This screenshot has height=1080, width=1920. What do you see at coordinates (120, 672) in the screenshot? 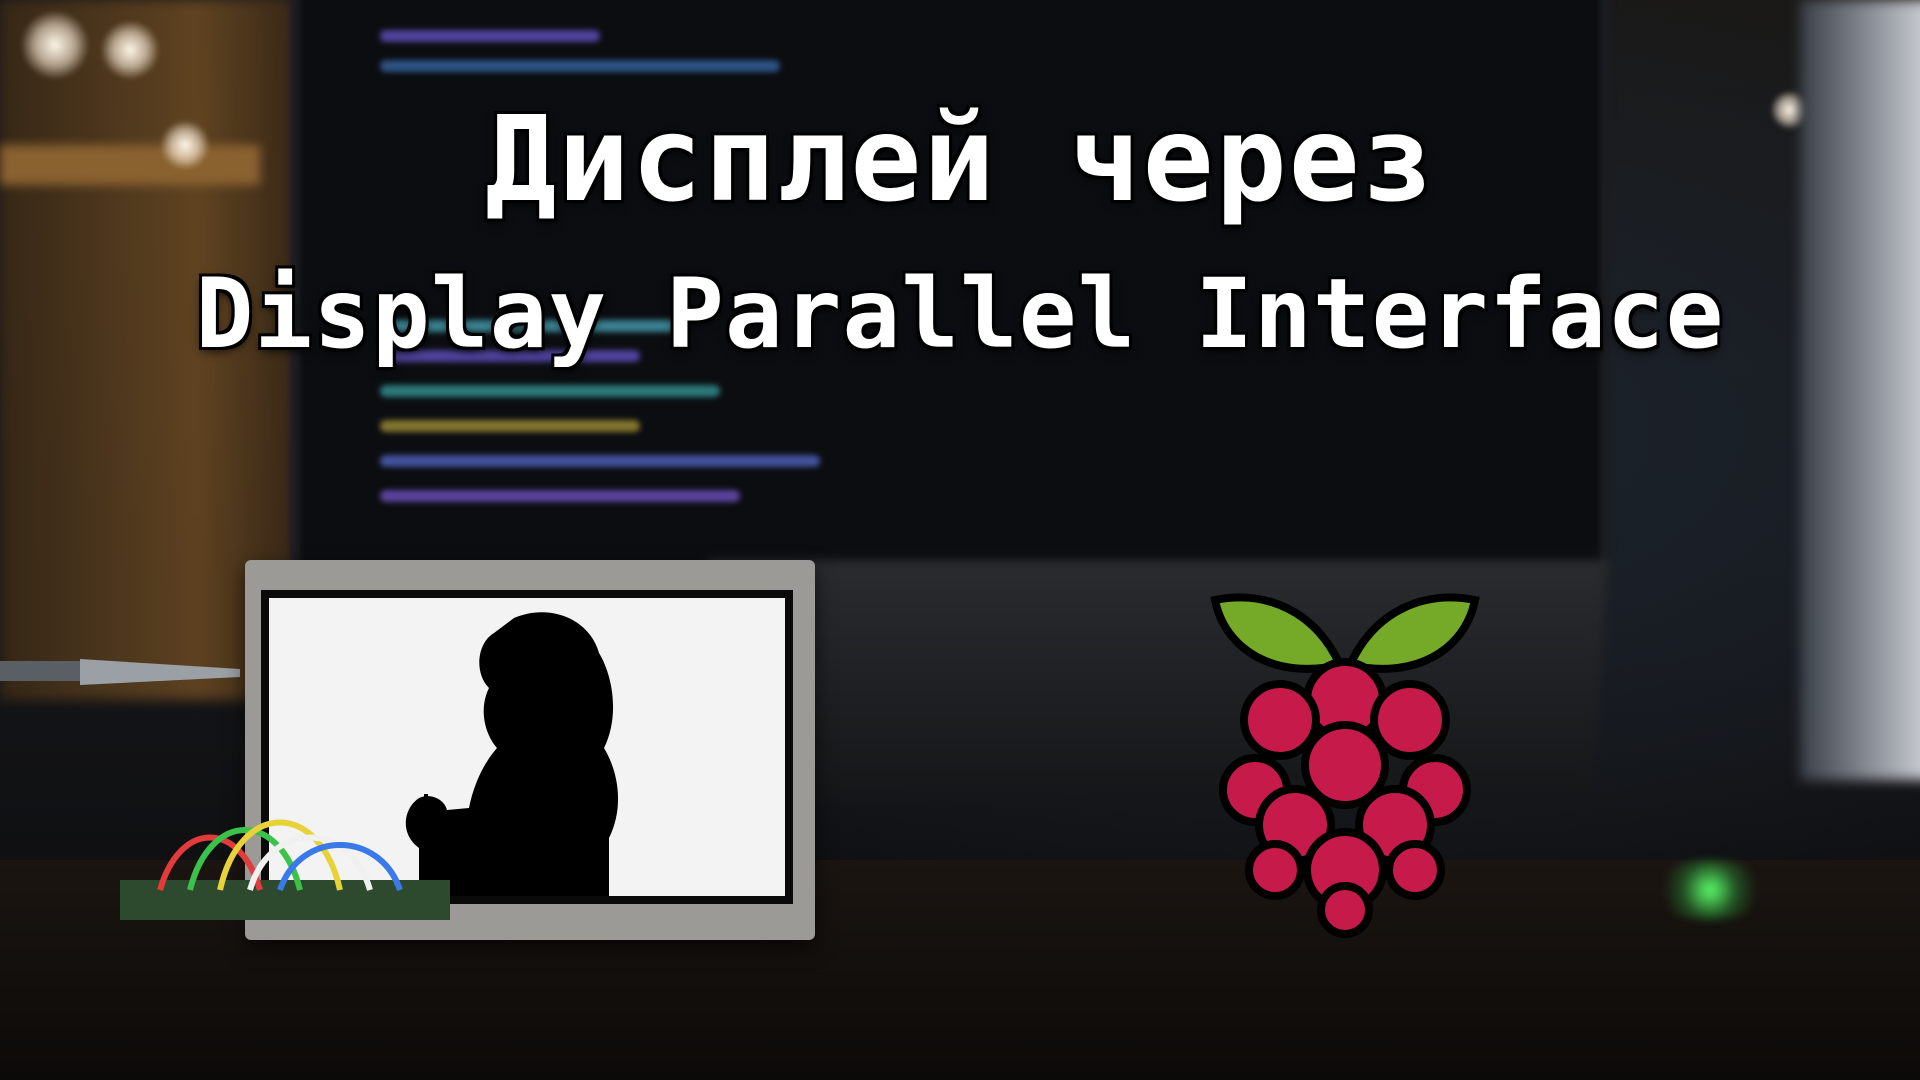
I see `alligator-clip` at bounding box center [120, 672].